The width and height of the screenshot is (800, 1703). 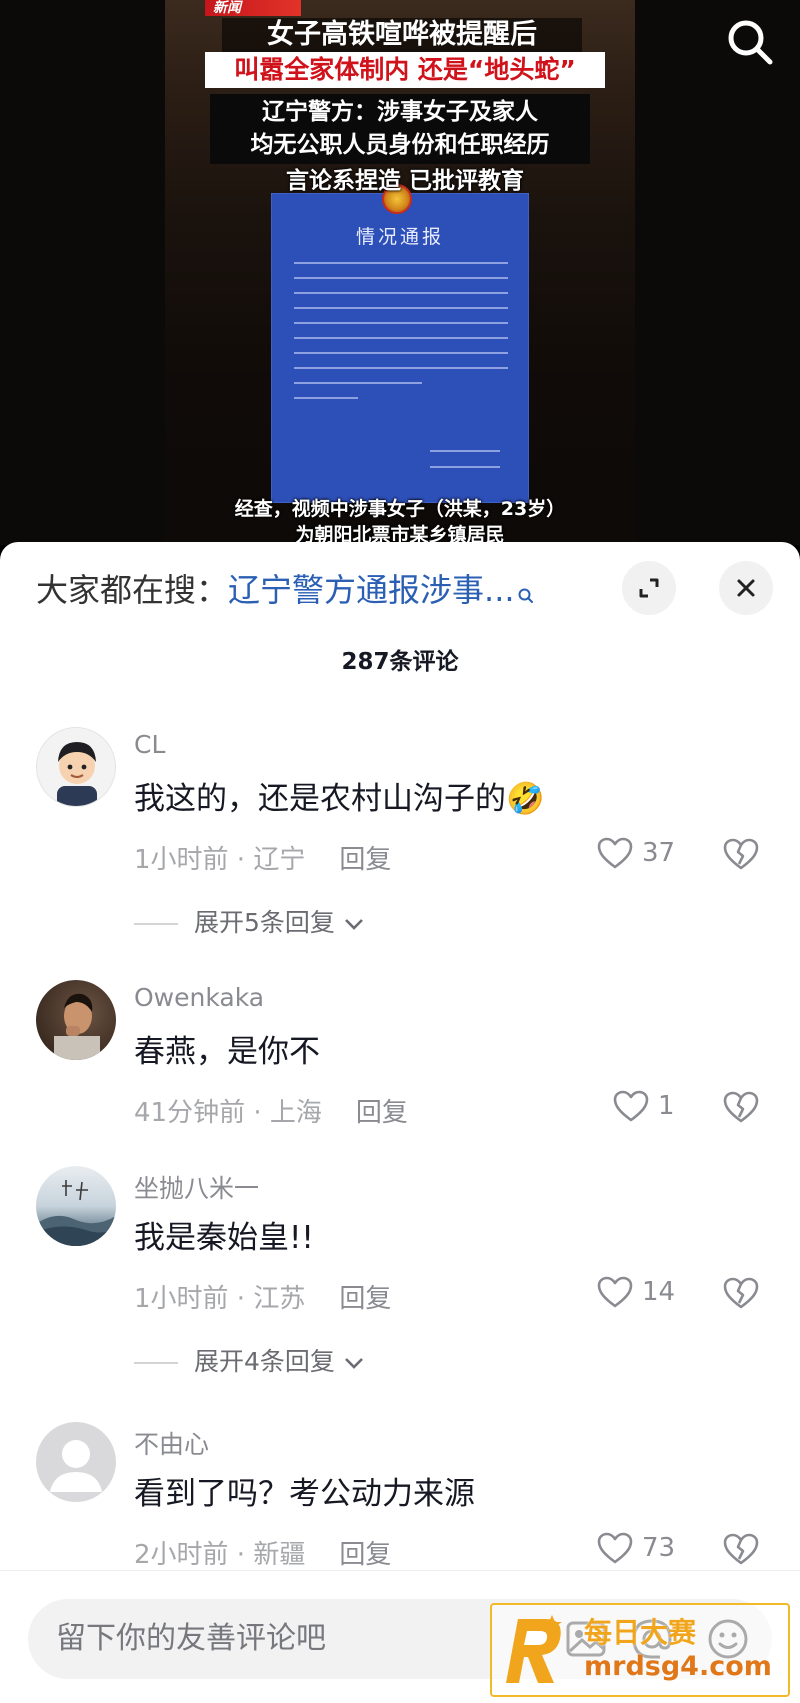 What do you see at coordinates (253, 8) in the screenshot?
I see `news-logo: 新闻` at bounding box center [253, 8].